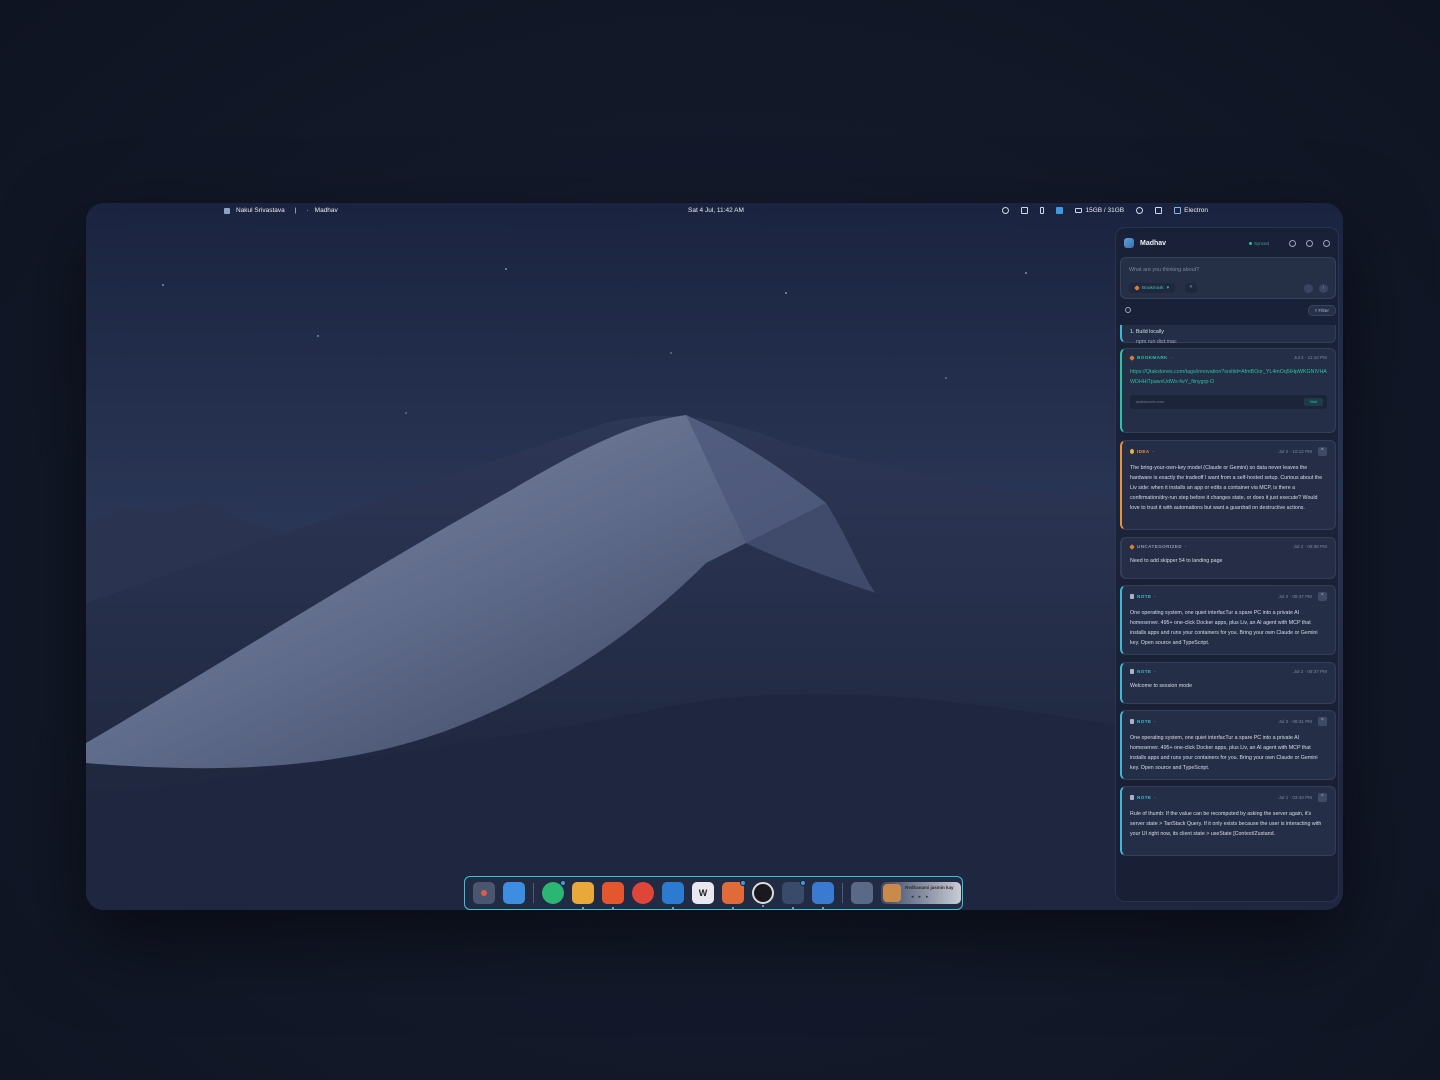 This screenshot has height=1080, width=1440. What do you see at coordinates (921, 893) in the screenshot?
I see `media-player-widget: Redhanami jasmin kay ◂▸▸` at bounding box center [921, 893].